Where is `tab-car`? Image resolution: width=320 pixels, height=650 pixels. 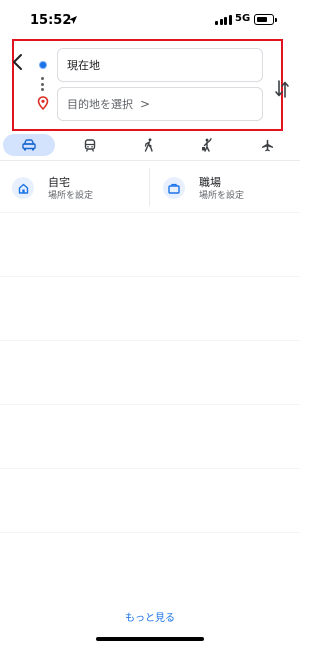
tab-car is located at coordinates (29, 145).